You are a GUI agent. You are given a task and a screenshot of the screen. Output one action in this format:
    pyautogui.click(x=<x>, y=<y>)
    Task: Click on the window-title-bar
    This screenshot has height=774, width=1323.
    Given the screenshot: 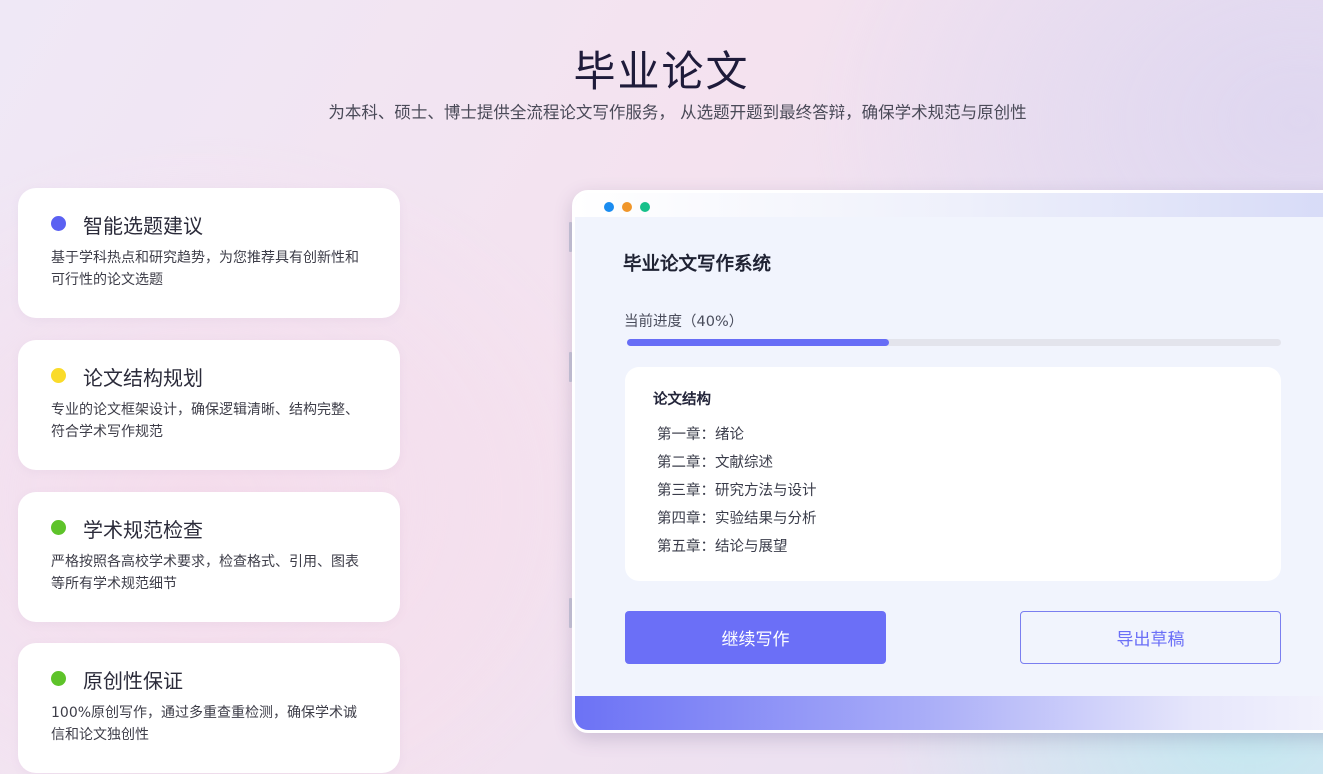 What is the action you would take?
    pyautogui.click(x=949, y=205)
    